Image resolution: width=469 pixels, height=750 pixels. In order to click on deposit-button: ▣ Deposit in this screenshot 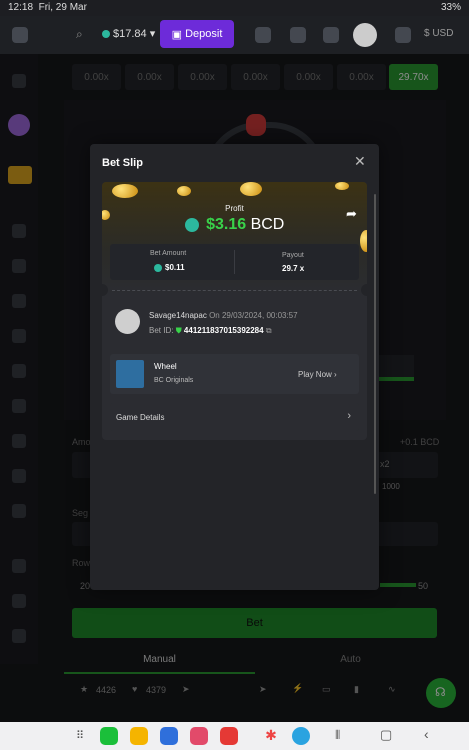, I will do `click(197, 34)`.